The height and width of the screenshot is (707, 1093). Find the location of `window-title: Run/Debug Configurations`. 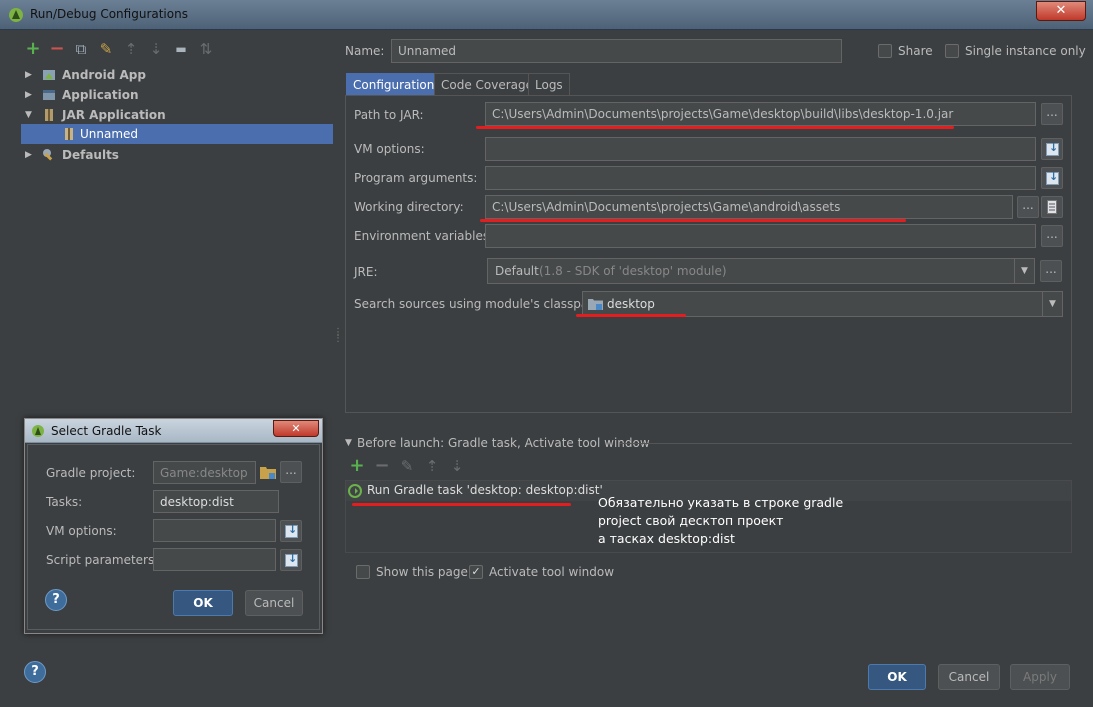

window-title: Run/Debug Configurations is located at coordinates (109, 14).